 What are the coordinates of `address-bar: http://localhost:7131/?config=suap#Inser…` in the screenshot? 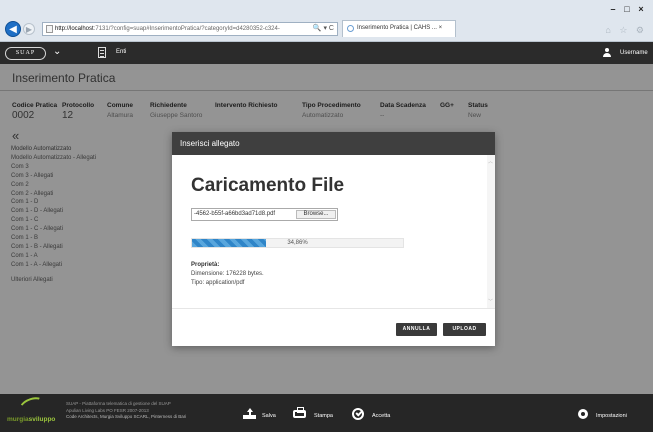 It's located at (190, 29).